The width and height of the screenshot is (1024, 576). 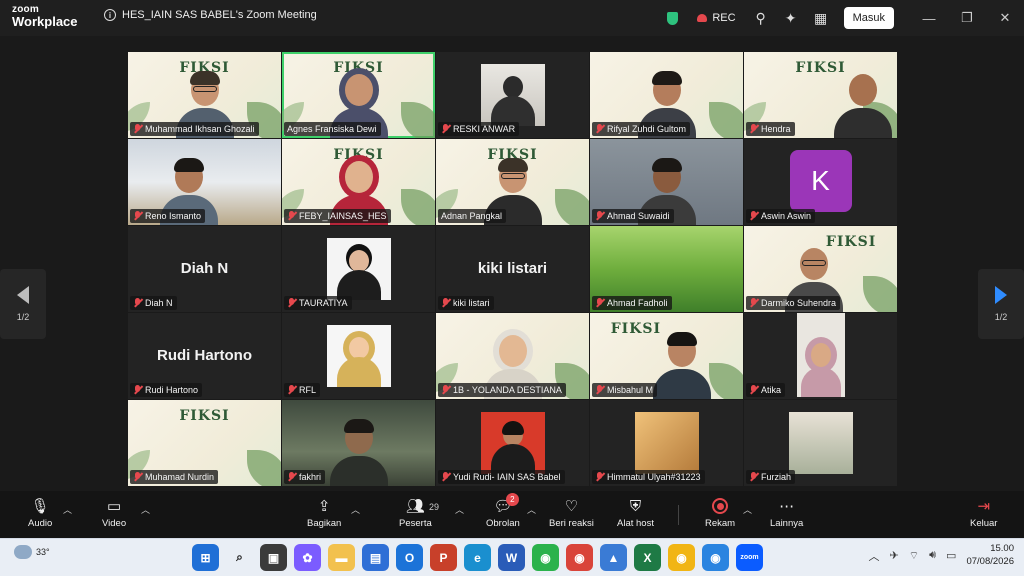 I want to click on search-icon: ⌕, so click(x=239, y=557).